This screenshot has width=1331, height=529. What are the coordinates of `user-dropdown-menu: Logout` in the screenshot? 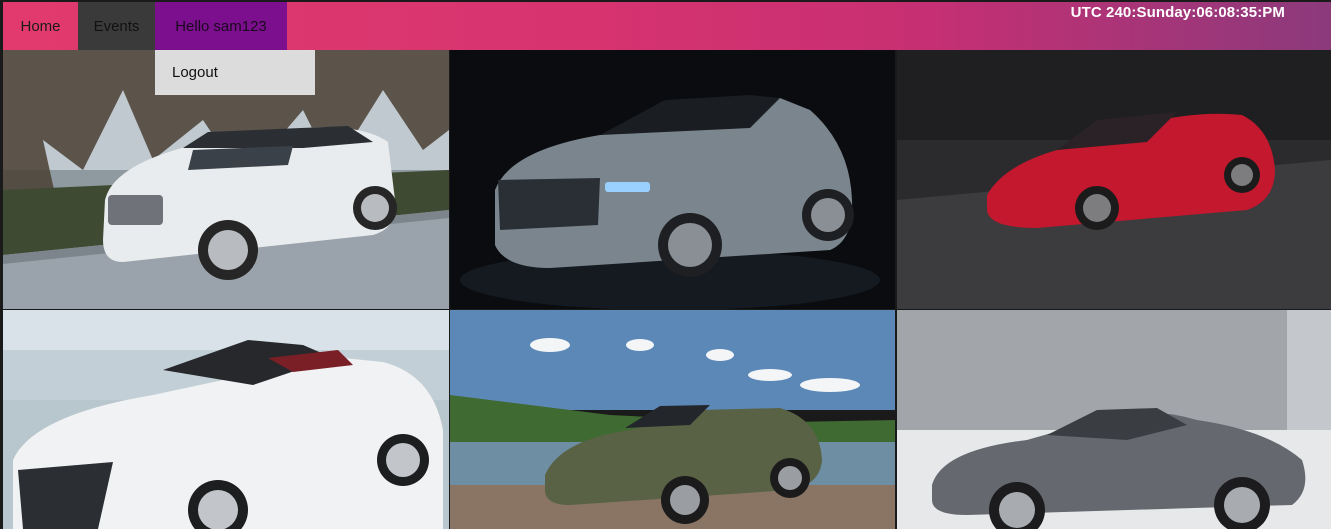 It's located at (235, 72).